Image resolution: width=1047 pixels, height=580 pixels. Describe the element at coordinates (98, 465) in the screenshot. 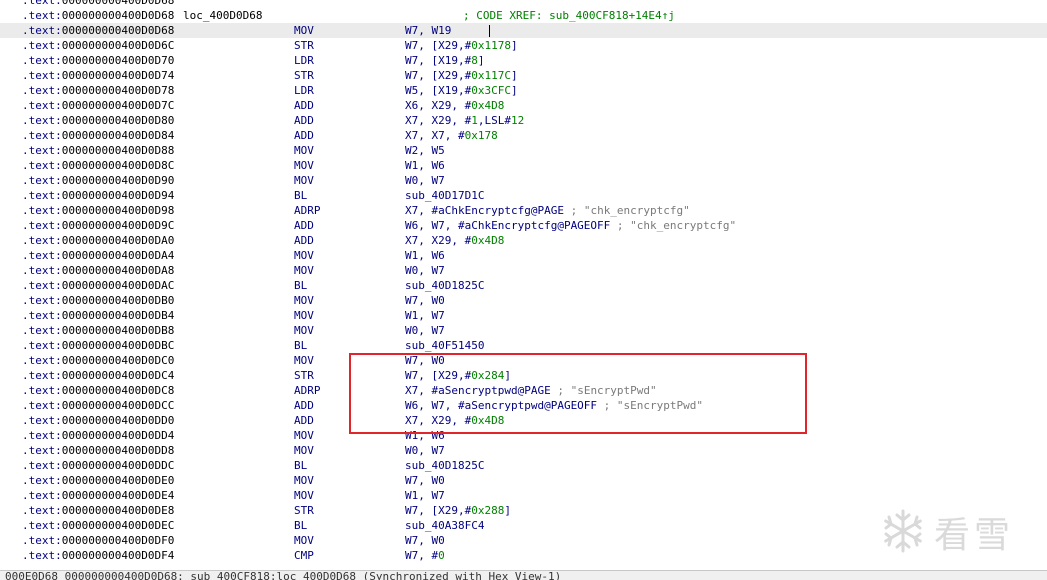

I see `line-address: .text:000000000400D0DDC` at that location.